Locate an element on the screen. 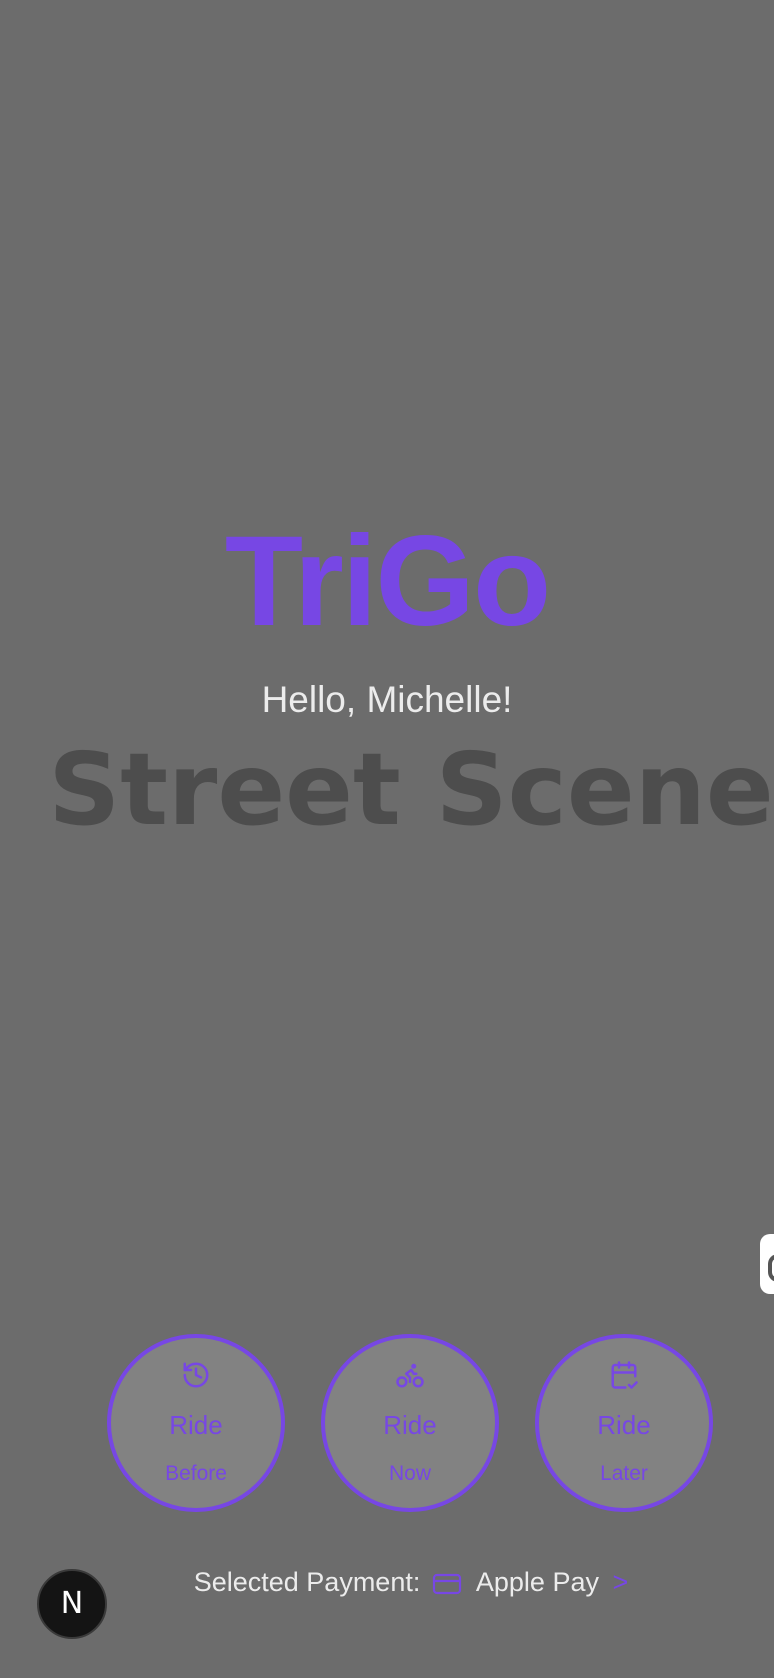  greeting-text: Hello, Michelle! is located at coordinates (387, 699).